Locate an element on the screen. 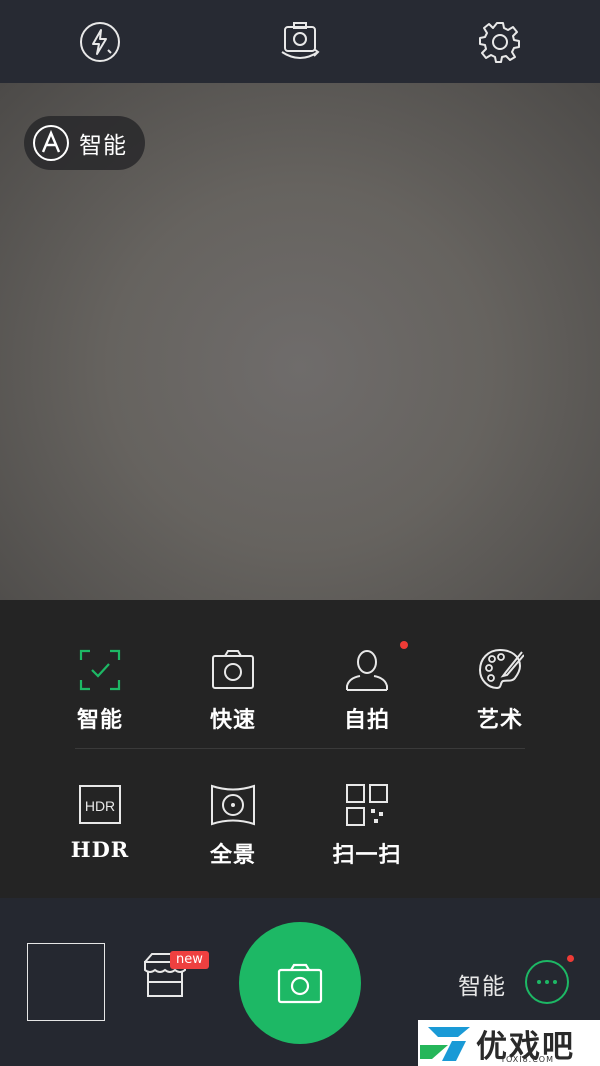  gear-icon is located at coordinates (499, 42).